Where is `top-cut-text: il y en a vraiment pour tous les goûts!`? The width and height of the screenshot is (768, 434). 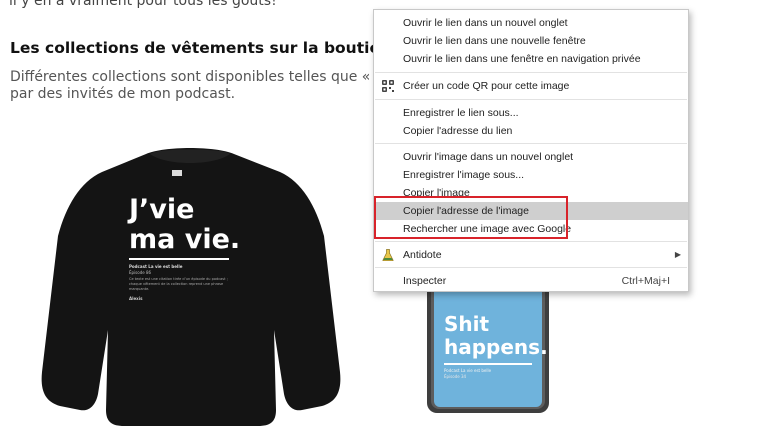
top-cut-text: il y en a vraiment pour tous les goûts! is located at coordinates (143, 4).